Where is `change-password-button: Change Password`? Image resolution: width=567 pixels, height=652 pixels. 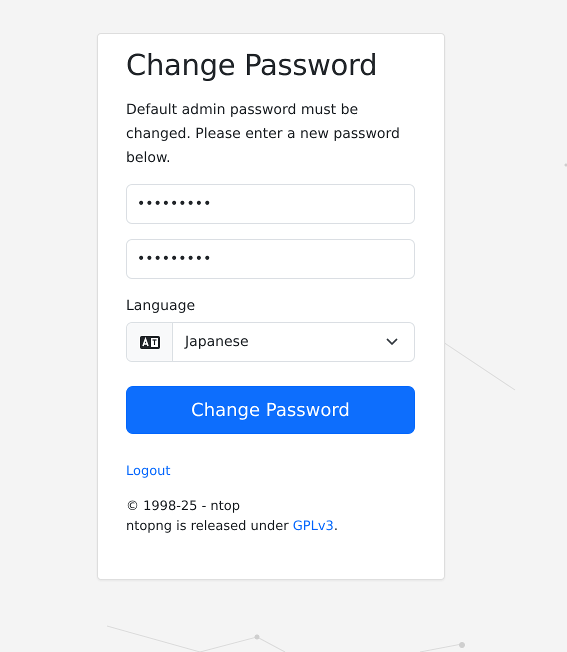
change-password-button: Change Password is located at coordinates (270, 410).